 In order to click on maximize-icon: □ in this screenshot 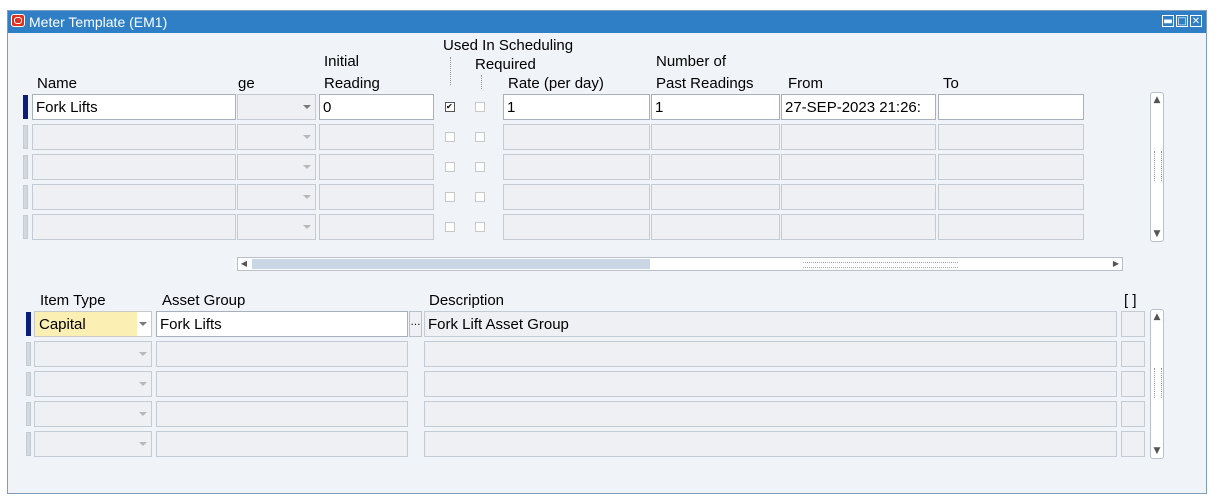, I will do `click(1182, 21)`.